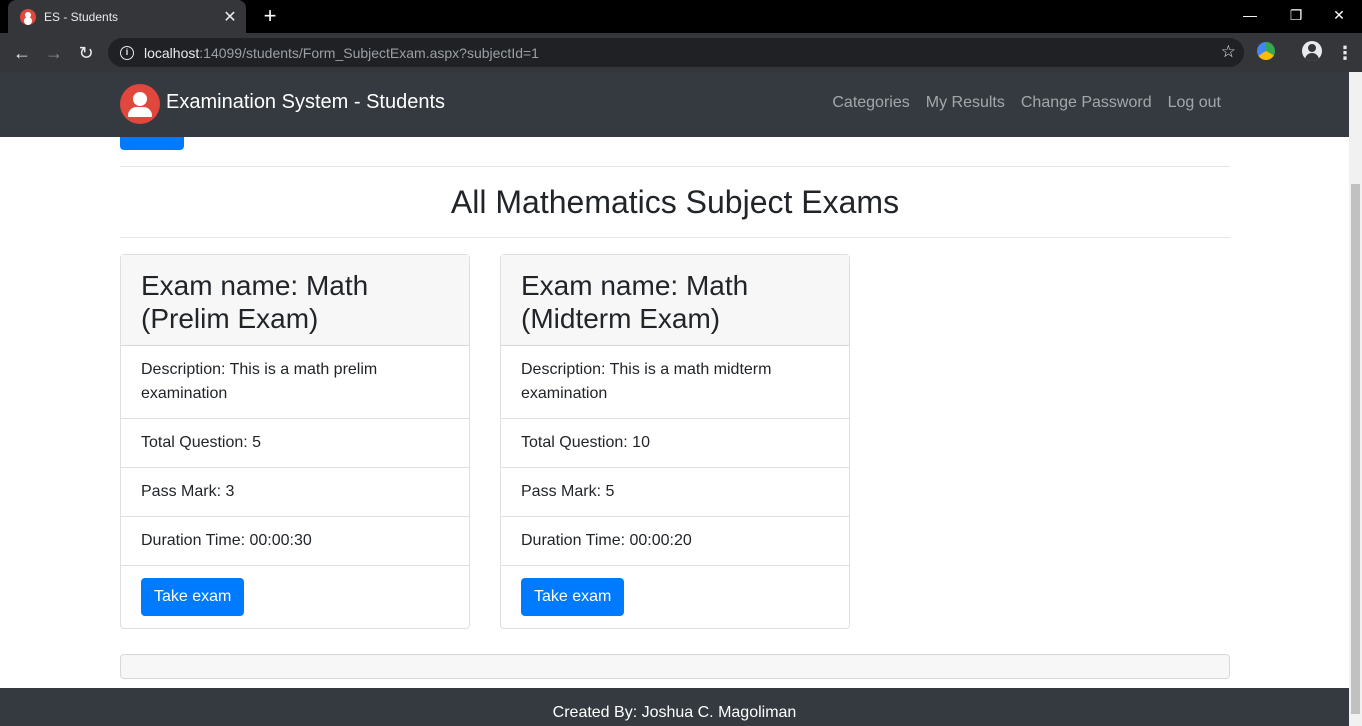  Describe the element at coordinates (1250, 15) in the screenshot. I see `minimize-icon: —` at that location.